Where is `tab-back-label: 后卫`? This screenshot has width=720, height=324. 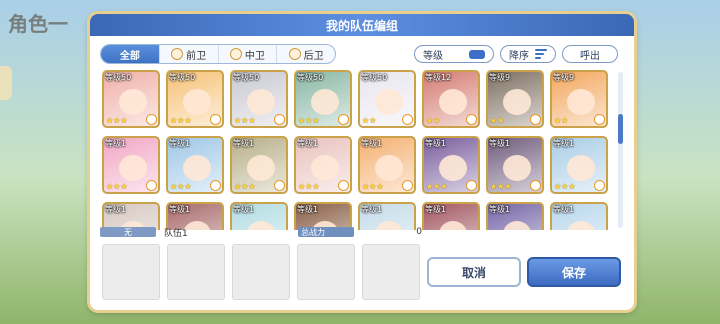
tab-back-label: 后卫 is located at coordinates (313, 56).